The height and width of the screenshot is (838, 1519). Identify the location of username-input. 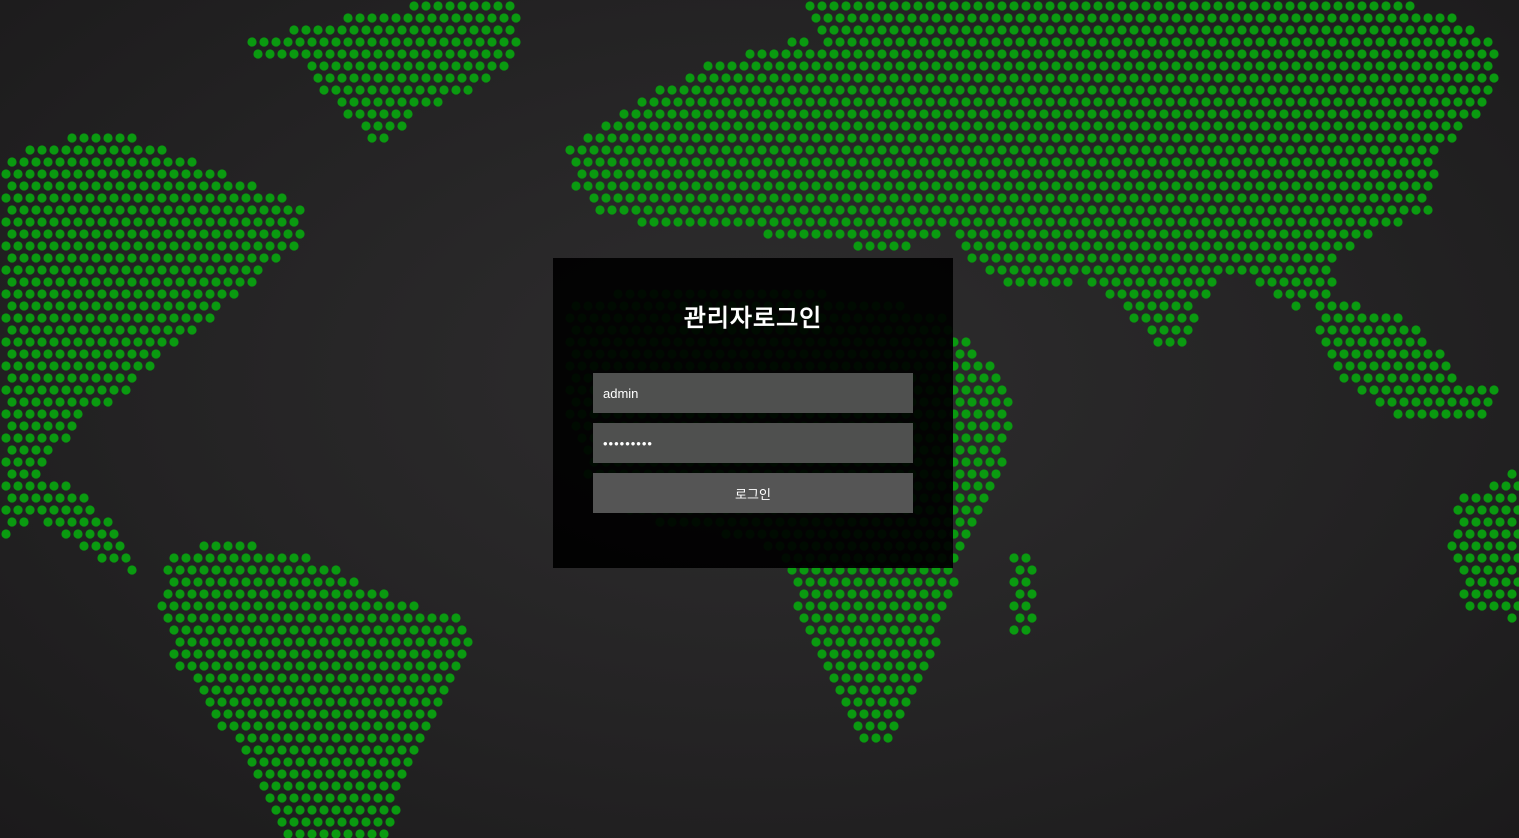
(753, 393).